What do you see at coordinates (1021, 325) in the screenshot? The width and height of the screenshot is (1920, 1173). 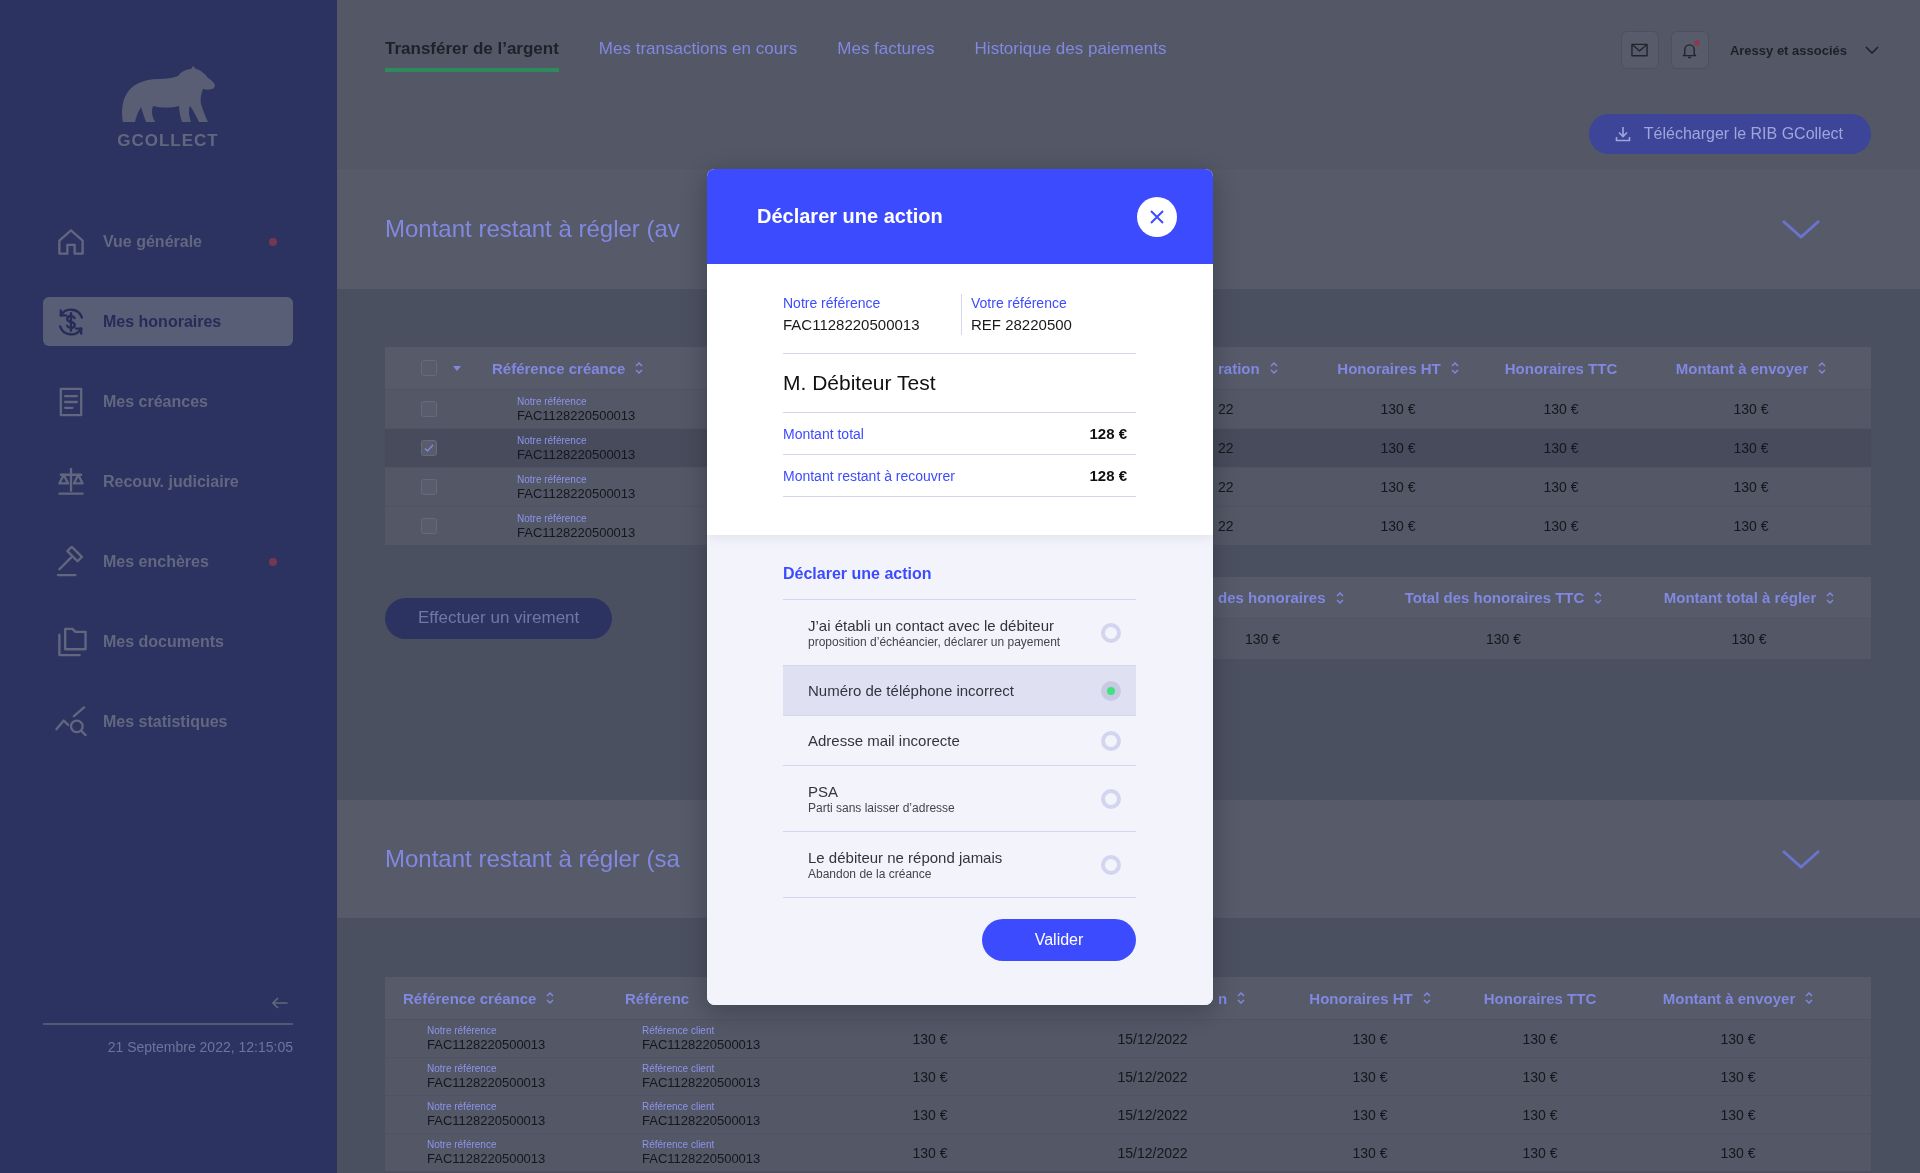 I see `reference-value: REF 28220500` at bounding box center [1021, 325].